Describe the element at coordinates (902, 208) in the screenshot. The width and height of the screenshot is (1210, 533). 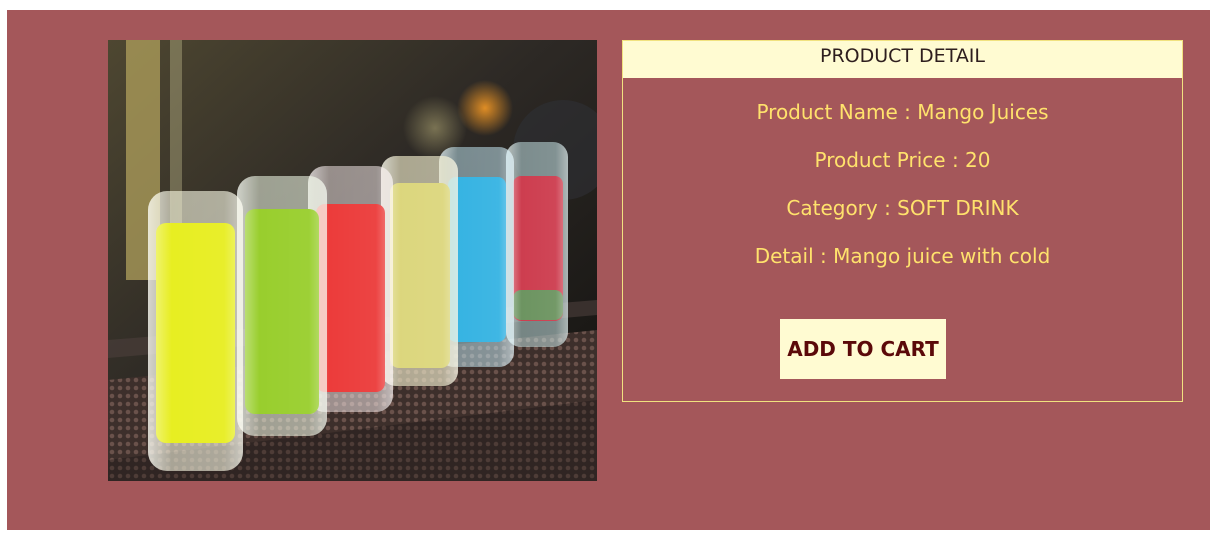
I see `product-category-text: Category : SOFT DRINK` at that location.